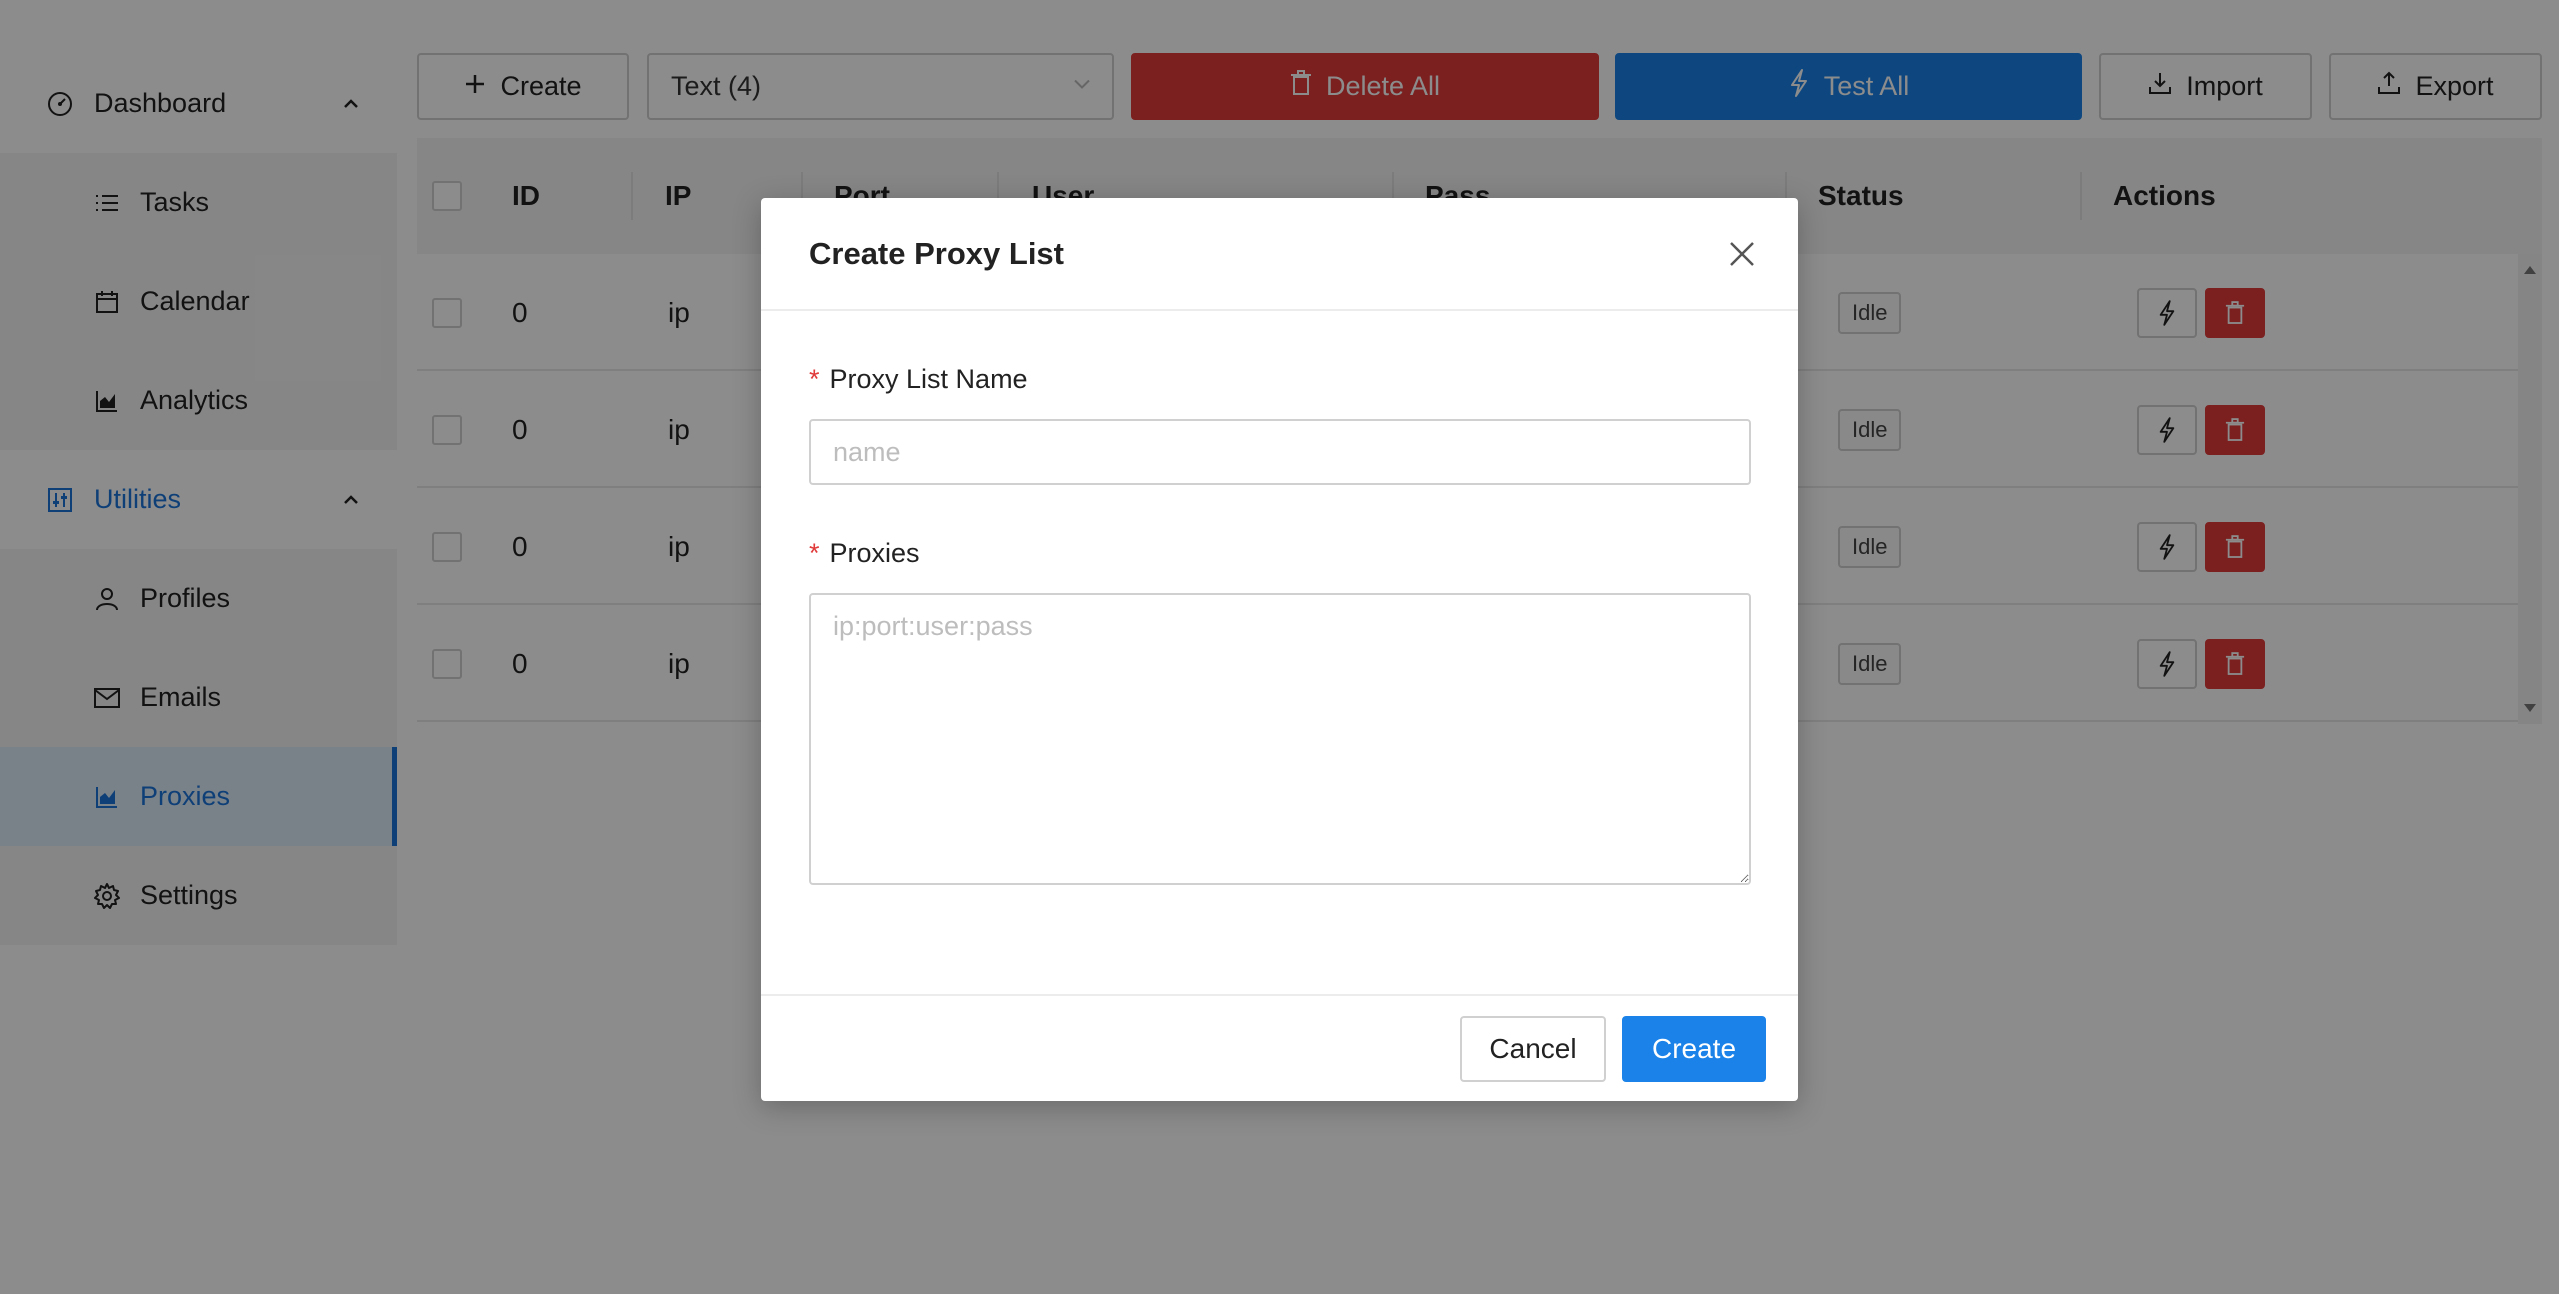 The height and width of the screenshot is (1294, 2559). Describe the element at coordinates (936, 253) in the screenshot. I see `modal-title: Create Proxy List` at that location.